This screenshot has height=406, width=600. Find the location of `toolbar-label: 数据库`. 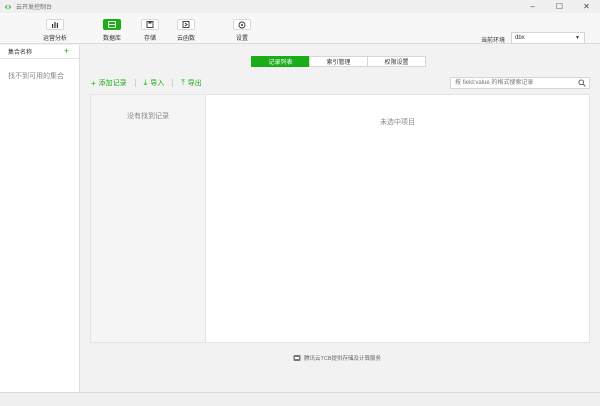

toolbar-label: 数据库 is located at coordinates (111, 39).